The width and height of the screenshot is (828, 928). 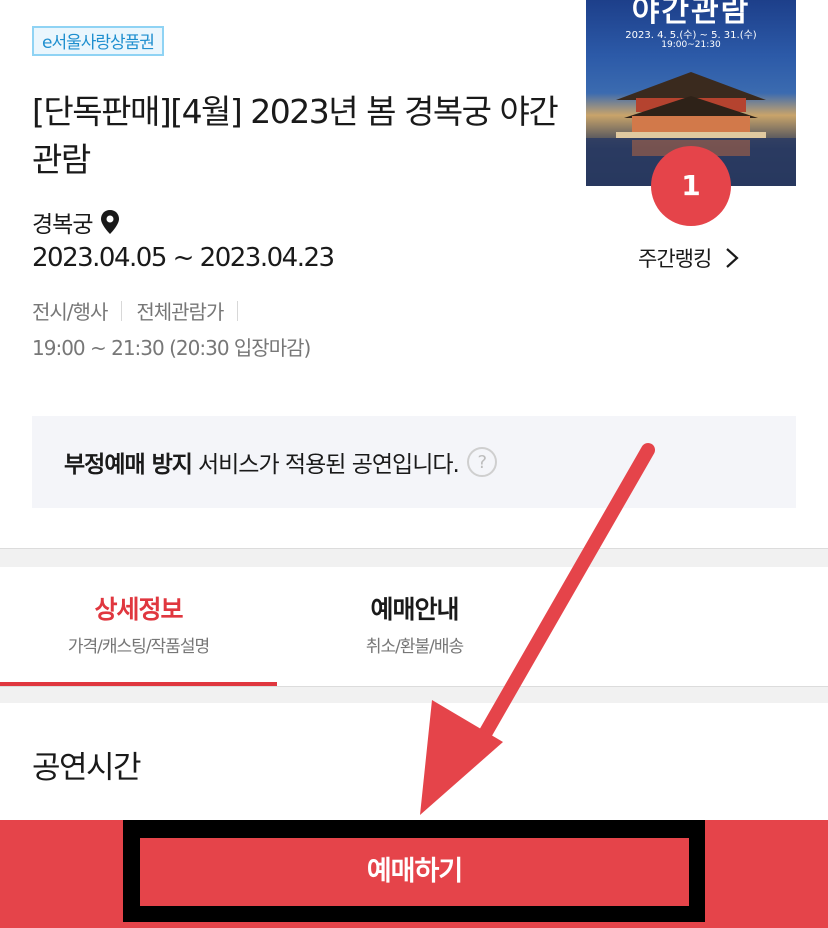 I want to click on voucher-badge: e서울사랑상품권, so click(x=98, y=41).